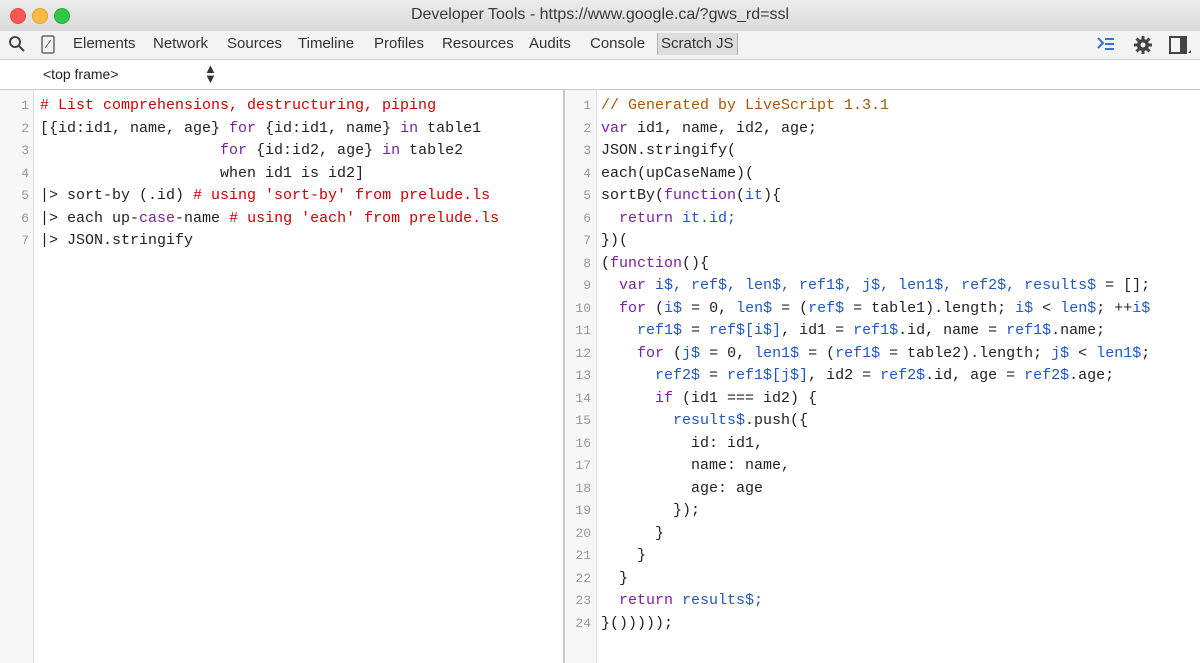 Image resolution: width=1200 pixels, height=663 pixels. I want to click on code-line: for {id:id2, age} in table2, so click(251, 151).